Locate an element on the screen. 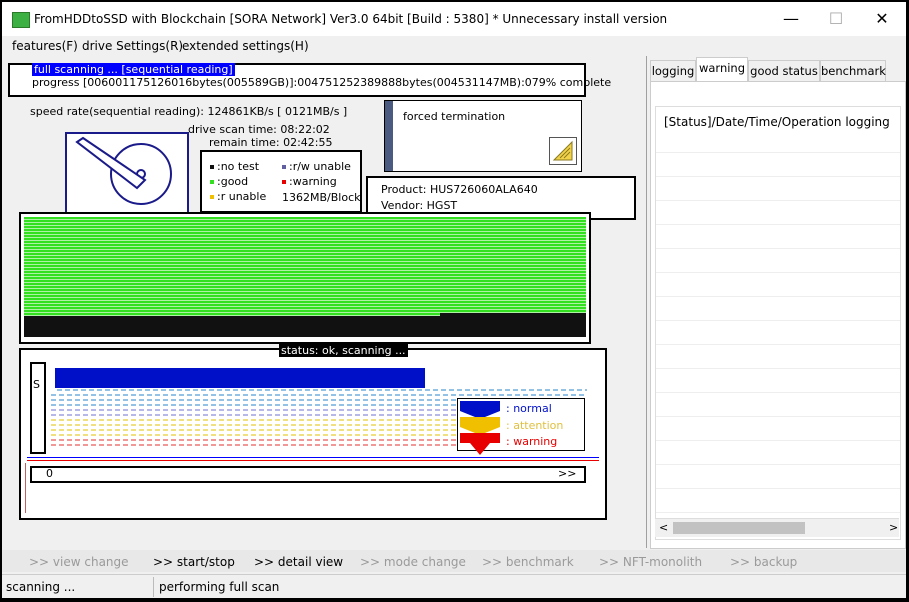 The image size is (909, 602). slider-start: 0 is located at coordinates (49, 473).